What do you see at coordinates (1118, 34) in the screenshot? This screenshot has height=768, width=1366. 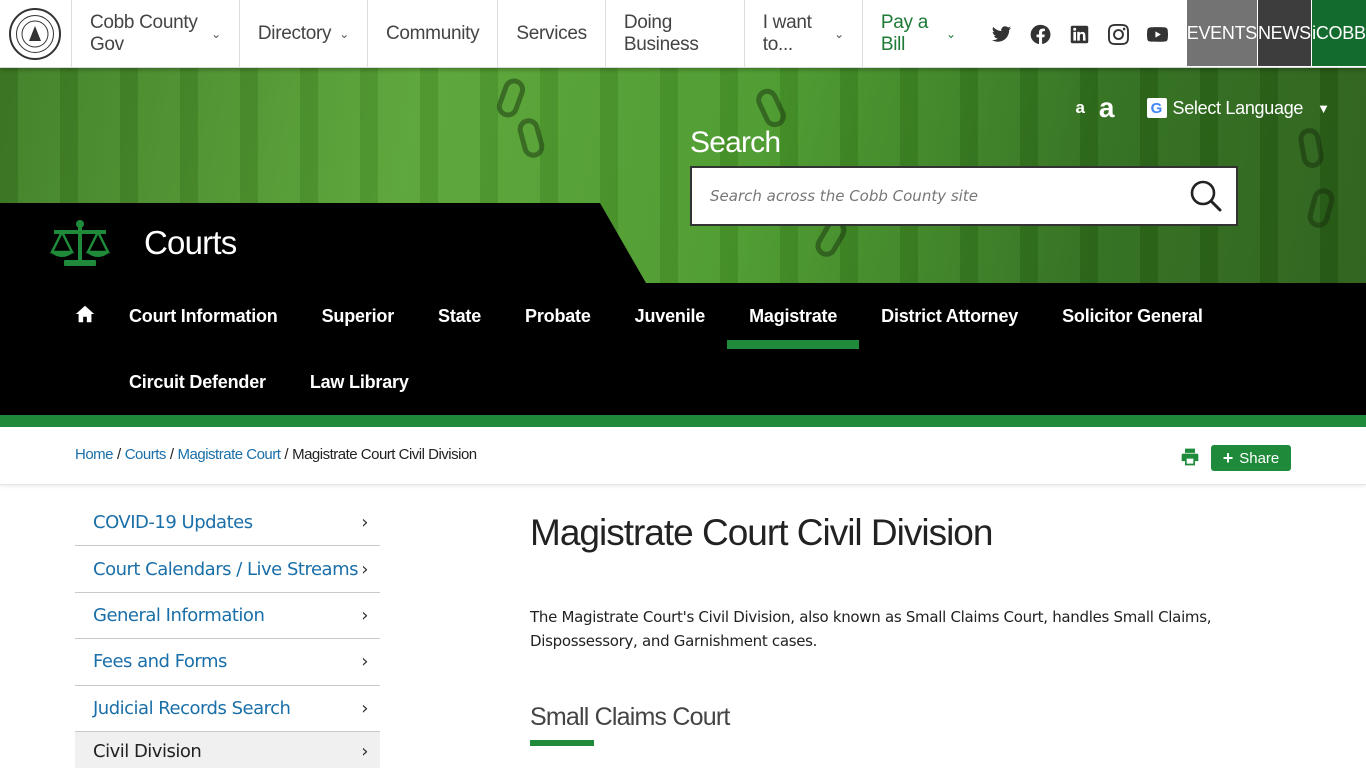 I see `instagram-icon` at bounding box center [1118, 34].